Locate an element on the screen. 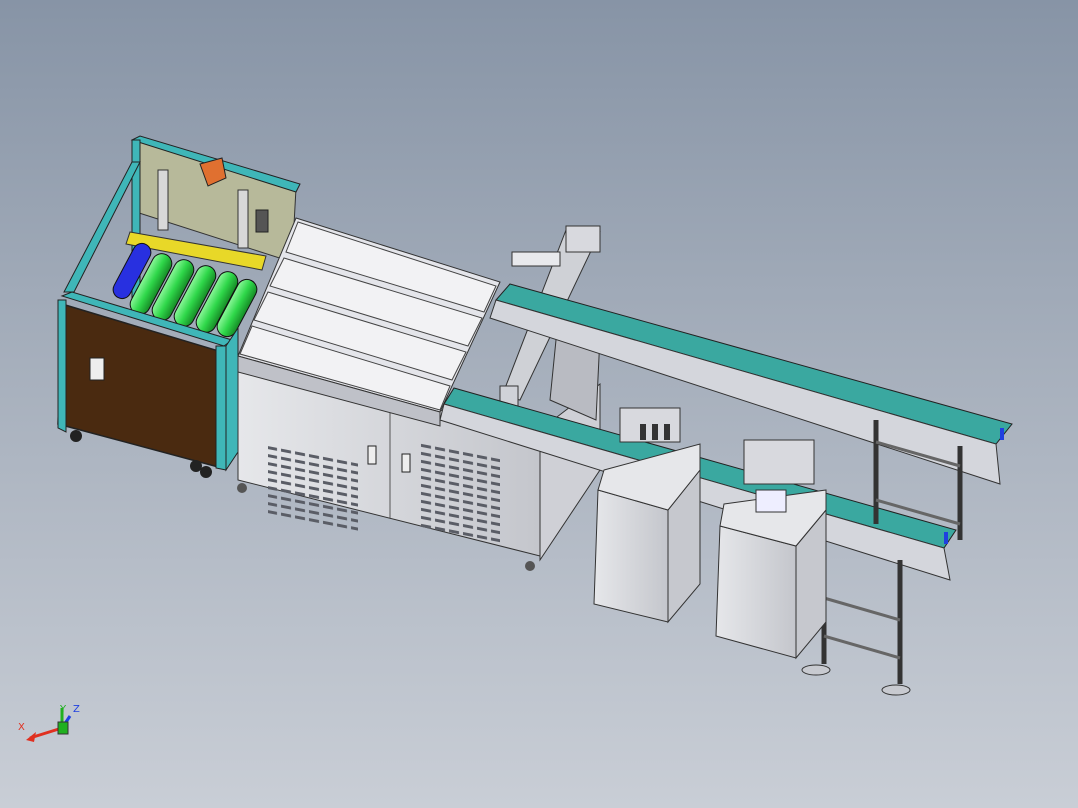  gantry-carriage is located at coordinates (583, 239).